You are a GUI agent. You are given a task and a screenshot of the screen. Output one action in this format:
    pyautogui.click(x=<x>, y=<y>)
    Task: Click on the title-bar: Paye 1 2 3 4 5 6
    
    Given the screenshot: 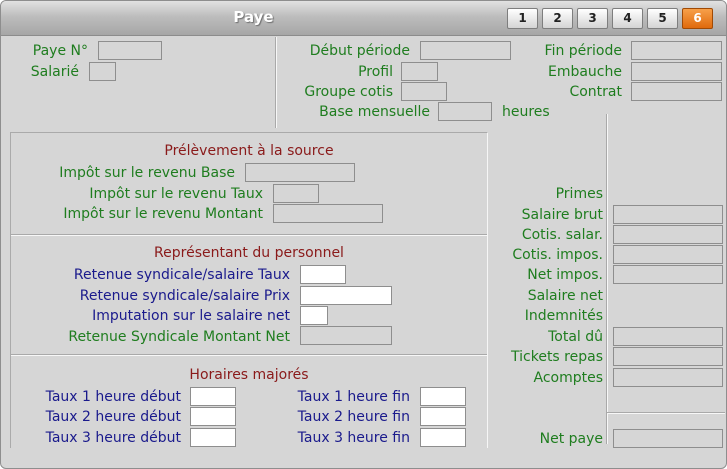 What is the action you would take?
    pyautogui.click(x=363, y=18)
    